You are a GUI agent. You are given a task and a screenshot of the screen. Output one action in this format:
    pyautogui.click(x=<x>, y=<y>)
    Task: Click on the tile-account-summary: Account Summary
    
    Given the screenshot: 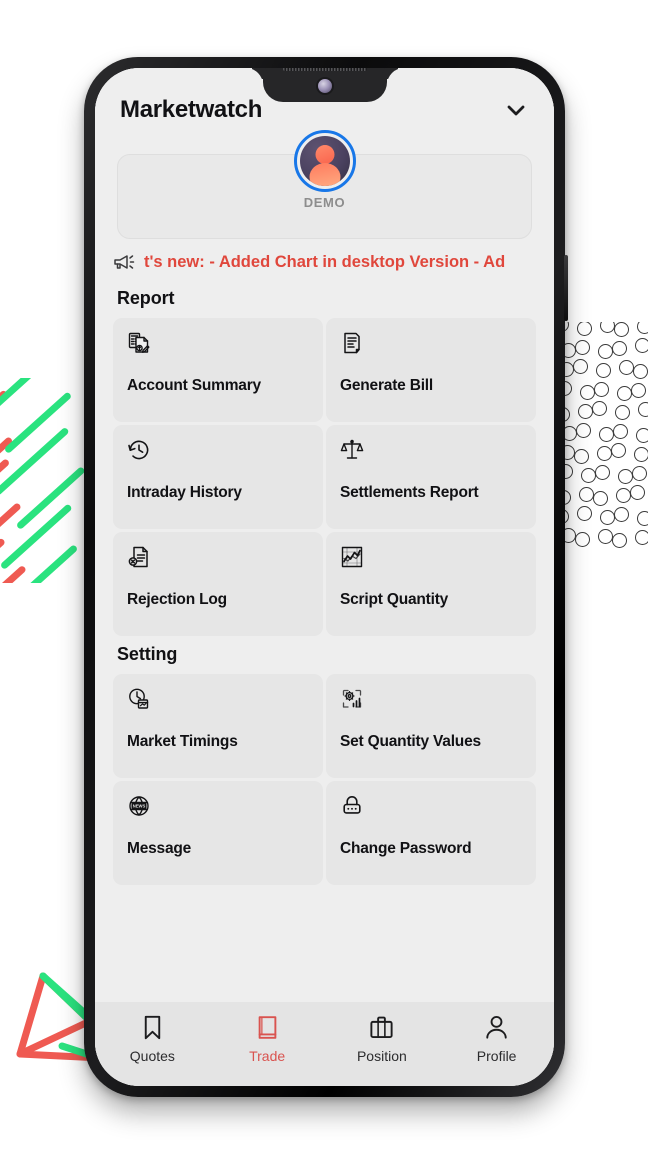 What is the action you would take?
    pyautogui.click(x=218, y=370)
    